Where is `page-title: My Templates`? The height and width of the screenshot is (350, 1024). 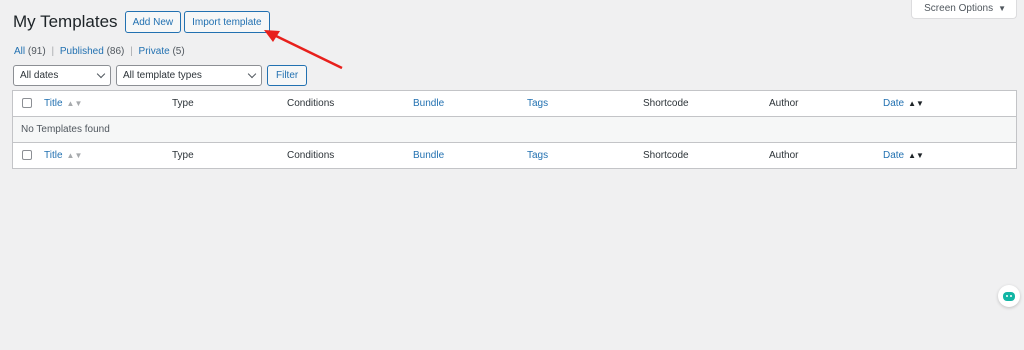 page-title: My Templates is located at coordinates (65, 21).